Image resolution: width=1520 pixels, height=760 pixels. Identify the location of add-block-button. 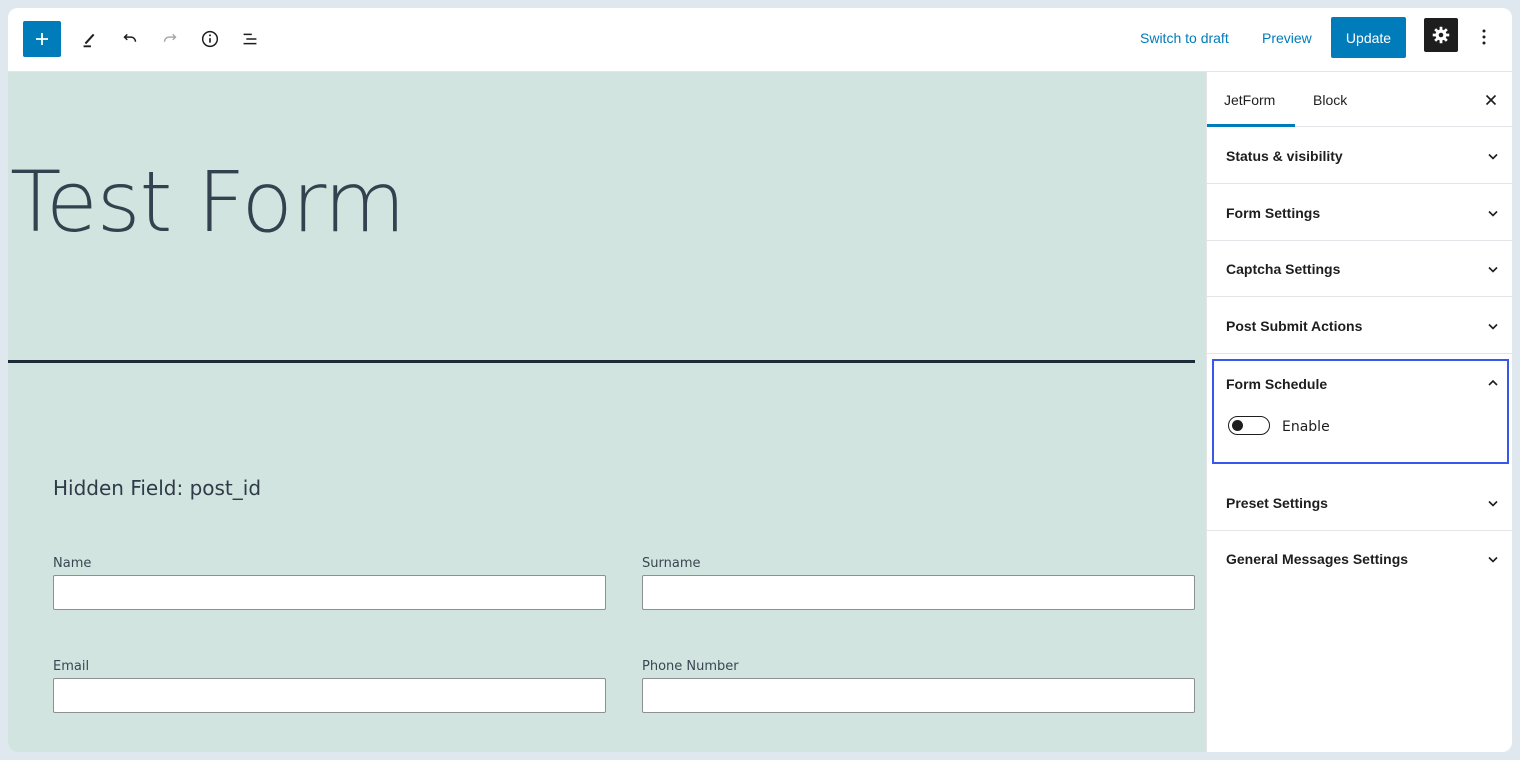
(42, 39).